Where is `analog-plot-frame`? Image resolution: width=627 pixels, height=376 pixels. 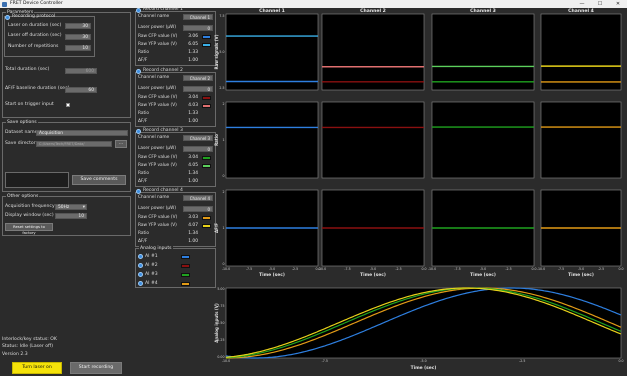
analog-plot-frame is located at coordinates (423, 323).